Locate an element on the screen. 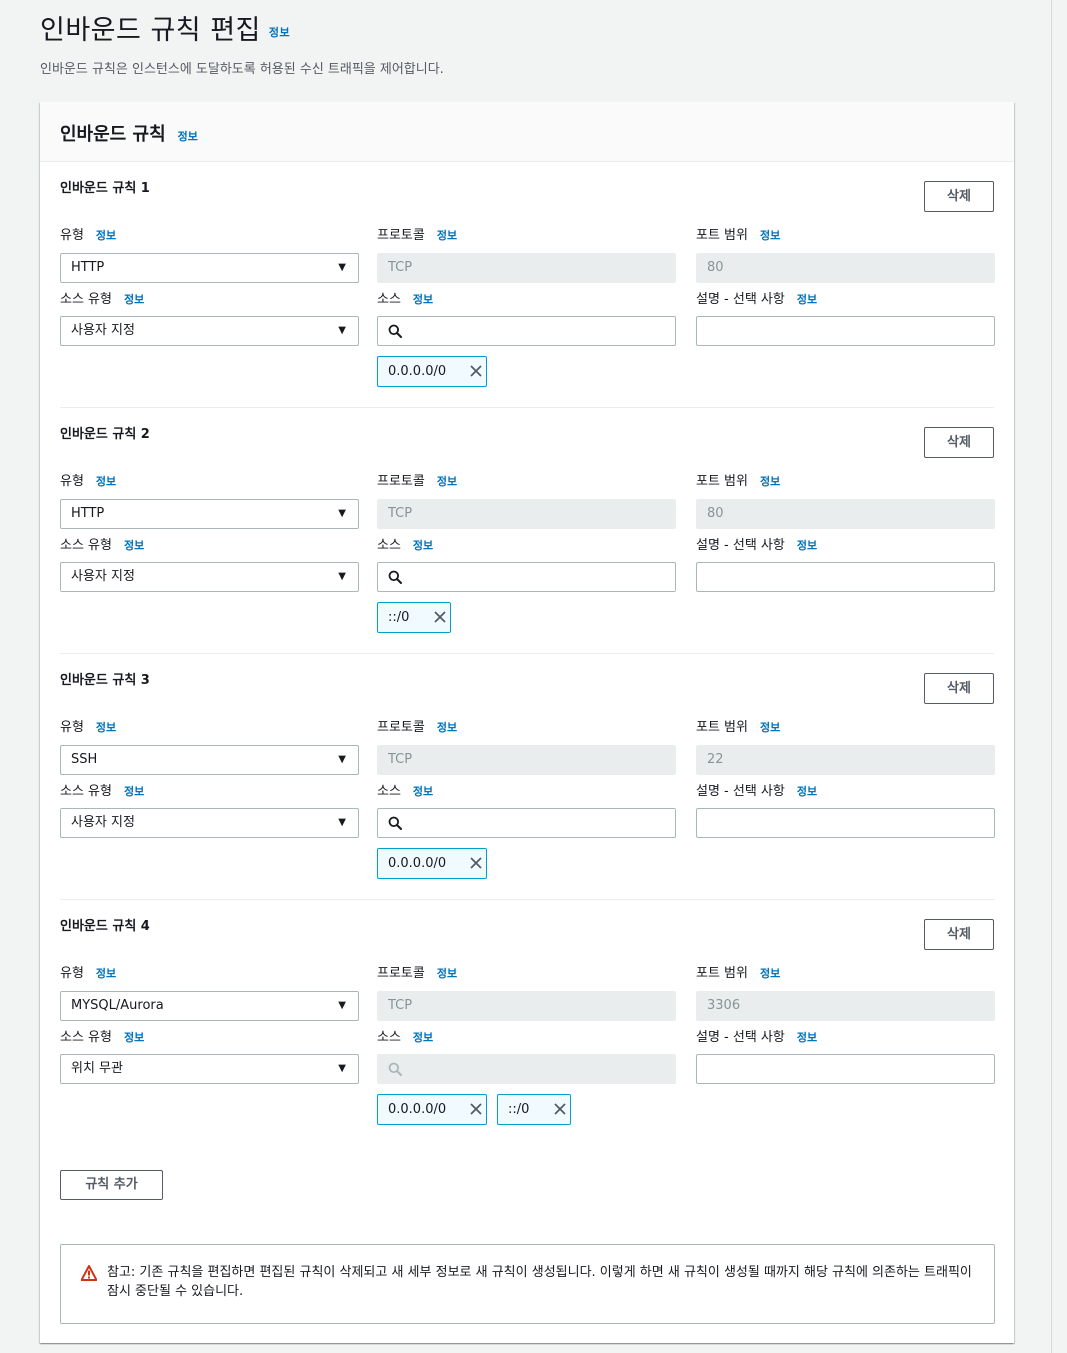 The image size is (1067, 1353). port-range-label: 포트 범위 정보 is located at coordinates (738, 971).